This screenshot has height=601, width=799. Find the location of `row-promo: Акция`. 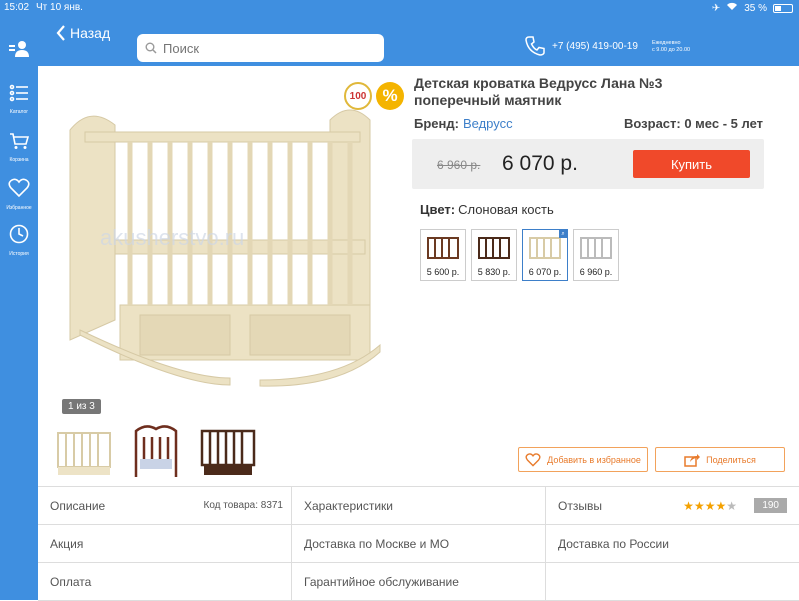

row-promo: Акция is located at coordinates (165, 544).